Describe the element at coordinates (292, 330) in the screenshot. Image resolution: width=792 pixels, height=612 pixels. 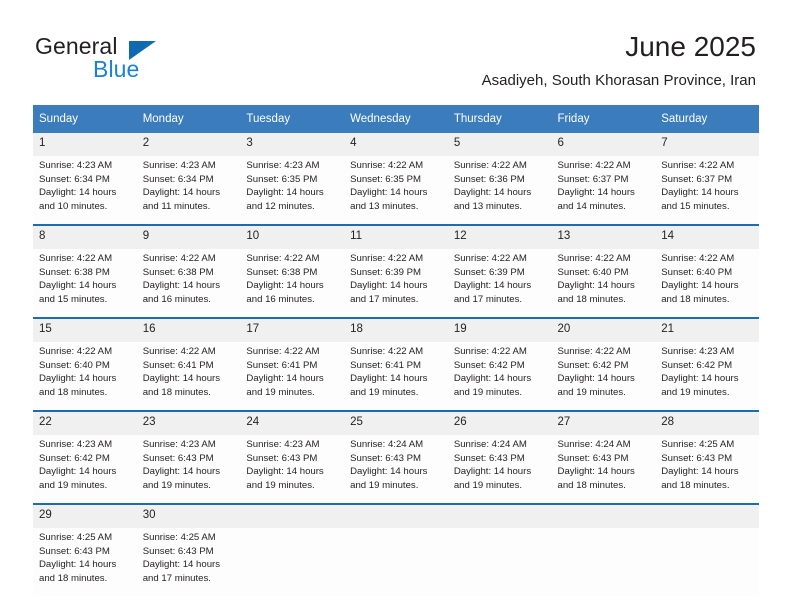
I see `day-number: 17` at that location.